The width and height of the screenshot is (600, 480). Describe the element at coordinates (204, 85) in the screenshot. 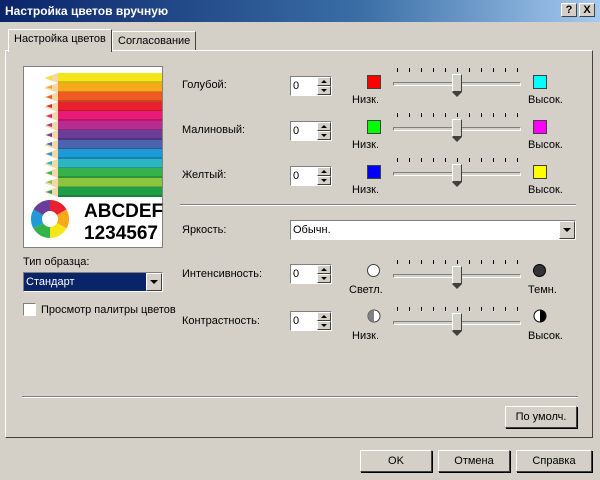

I see `cyan-label: Голубой:` at that location.